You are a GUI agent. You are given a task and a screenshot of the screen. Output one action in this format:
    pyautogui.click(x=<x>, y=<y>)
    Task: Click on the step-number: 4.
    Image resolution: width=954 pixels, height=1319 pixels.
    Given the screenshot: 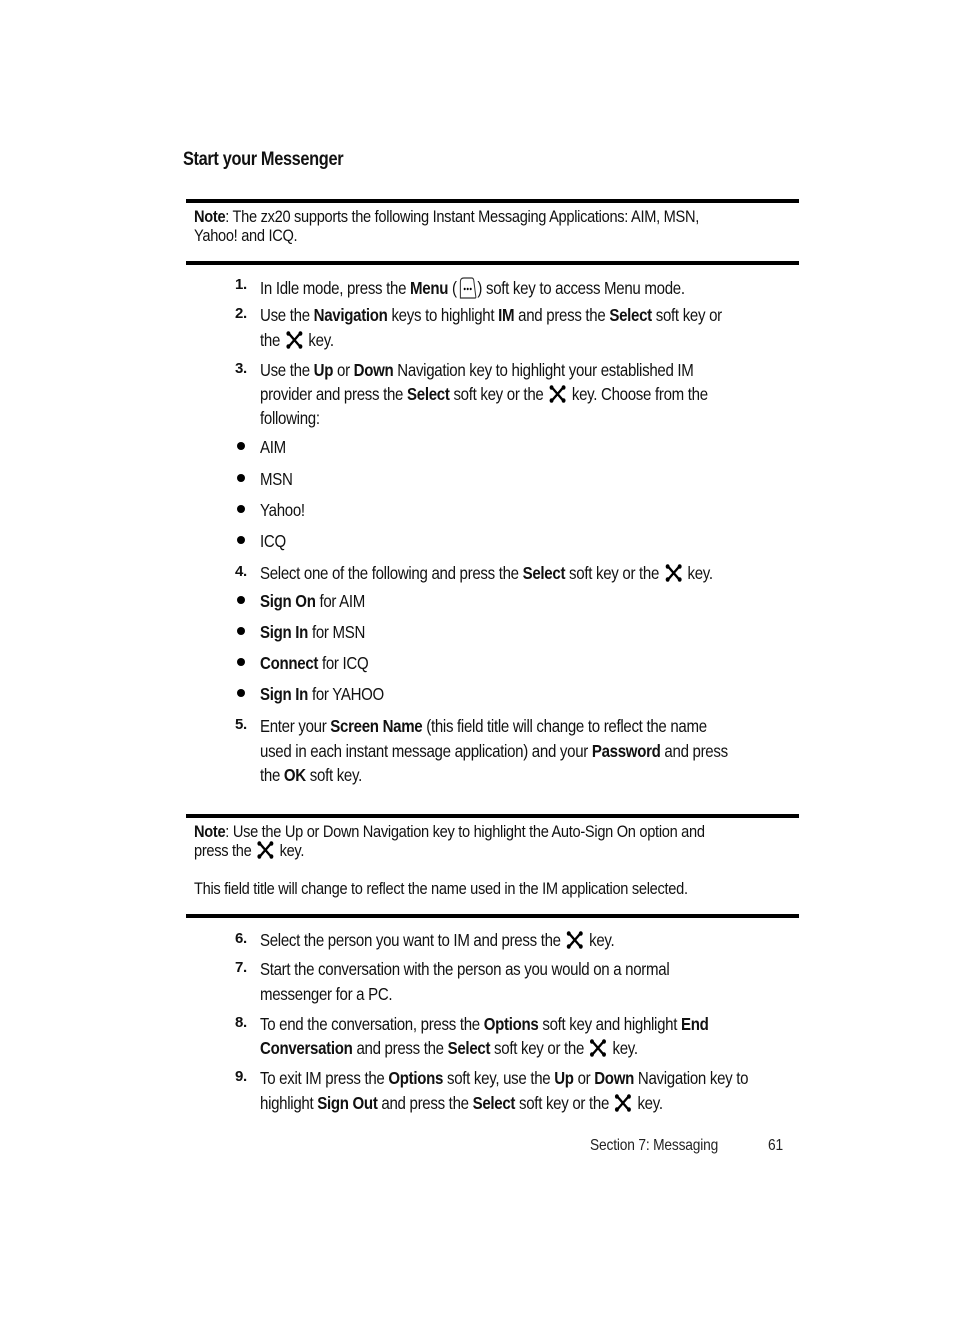 What is the action you would take?
    pyautogui.click(x=241, y=571)
    